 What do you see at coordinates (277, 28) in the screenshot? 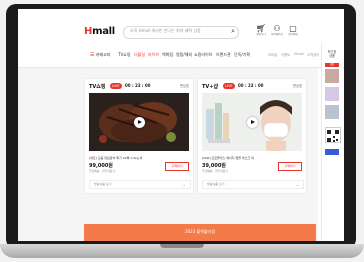
I see `user-icon: ⚇` at bounding box center [277, 28].